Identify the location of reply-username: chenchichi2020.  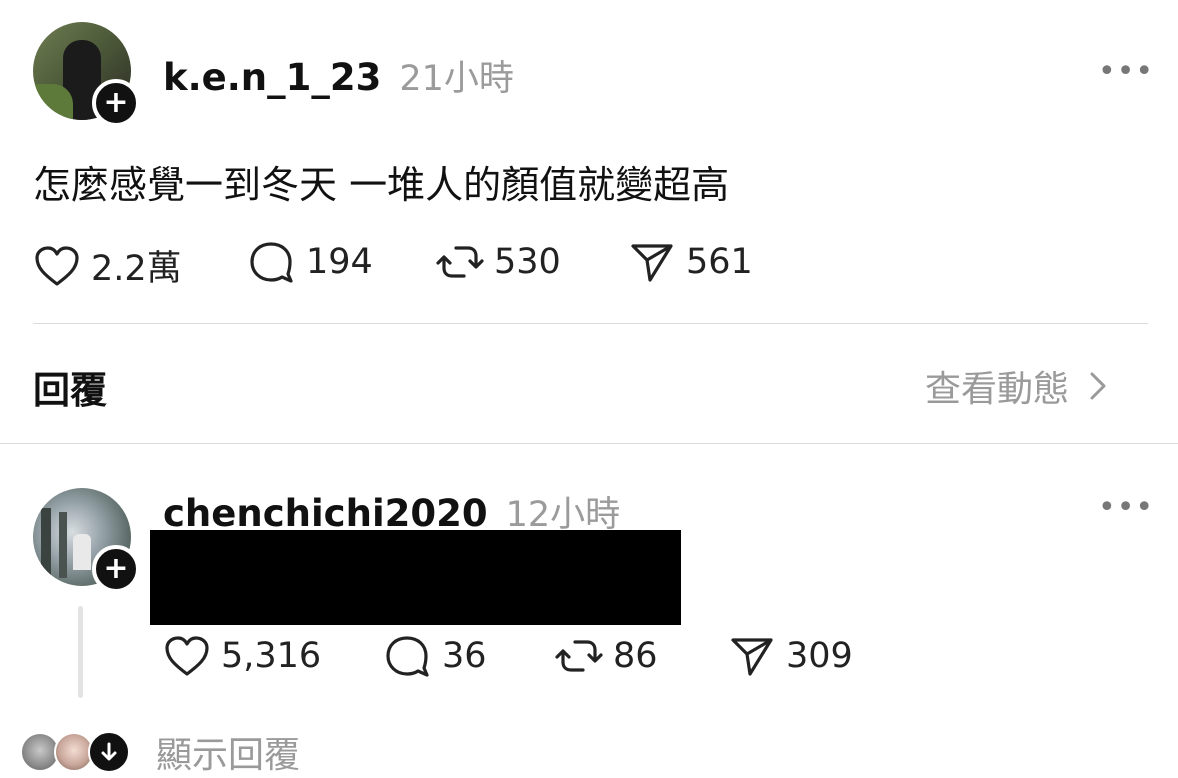
(325, 513).